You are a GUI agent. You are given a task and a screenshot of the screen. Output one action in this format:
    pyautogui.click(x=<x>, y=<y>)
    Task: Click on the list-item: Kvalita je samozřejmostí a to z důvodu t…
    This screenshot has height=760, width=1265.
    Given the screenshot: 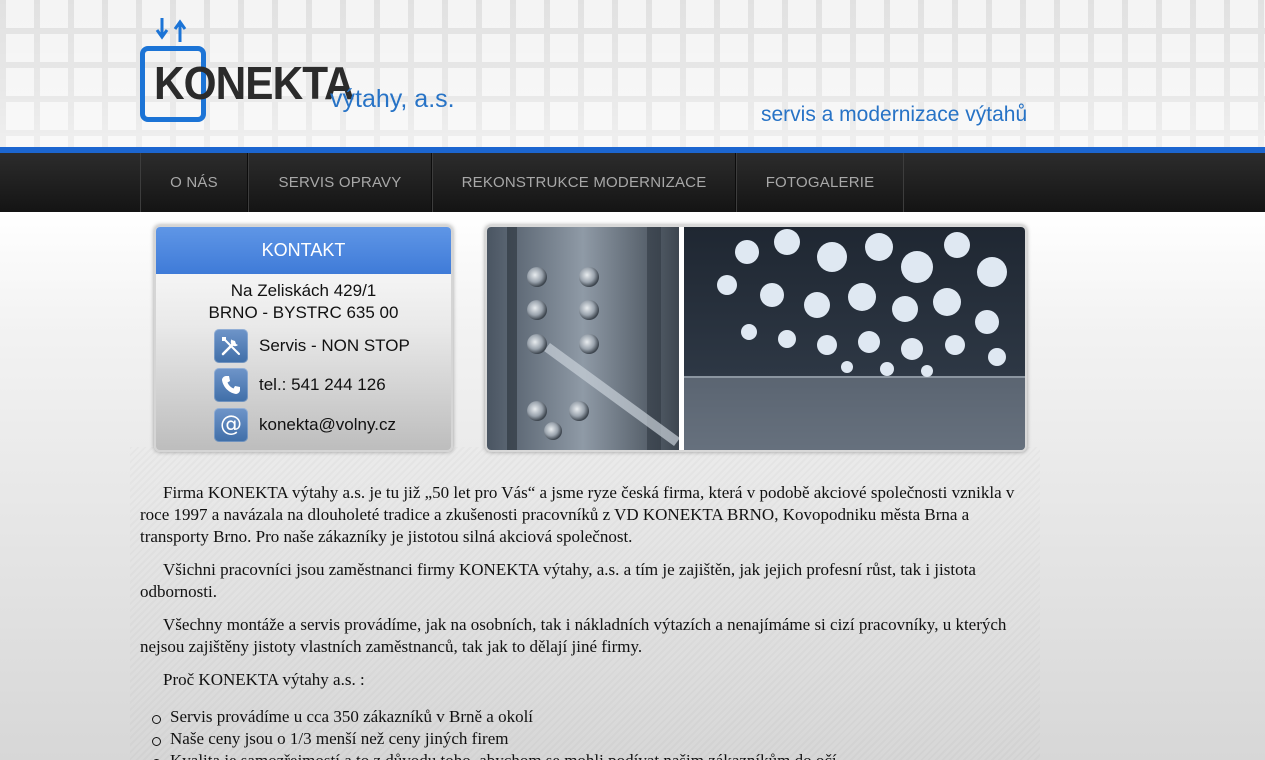 What is the action you would take?
    pyautogui.click(x=593, y=755)
    